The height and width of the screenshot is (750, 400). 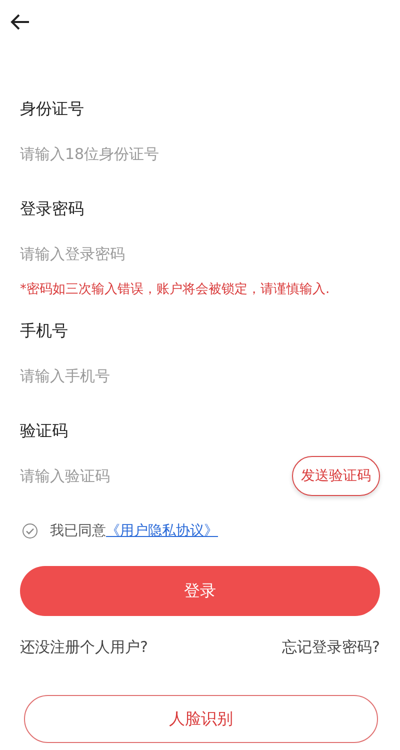 I want to click on face-login-button: 人脸识别, so click(x=201, y=719).